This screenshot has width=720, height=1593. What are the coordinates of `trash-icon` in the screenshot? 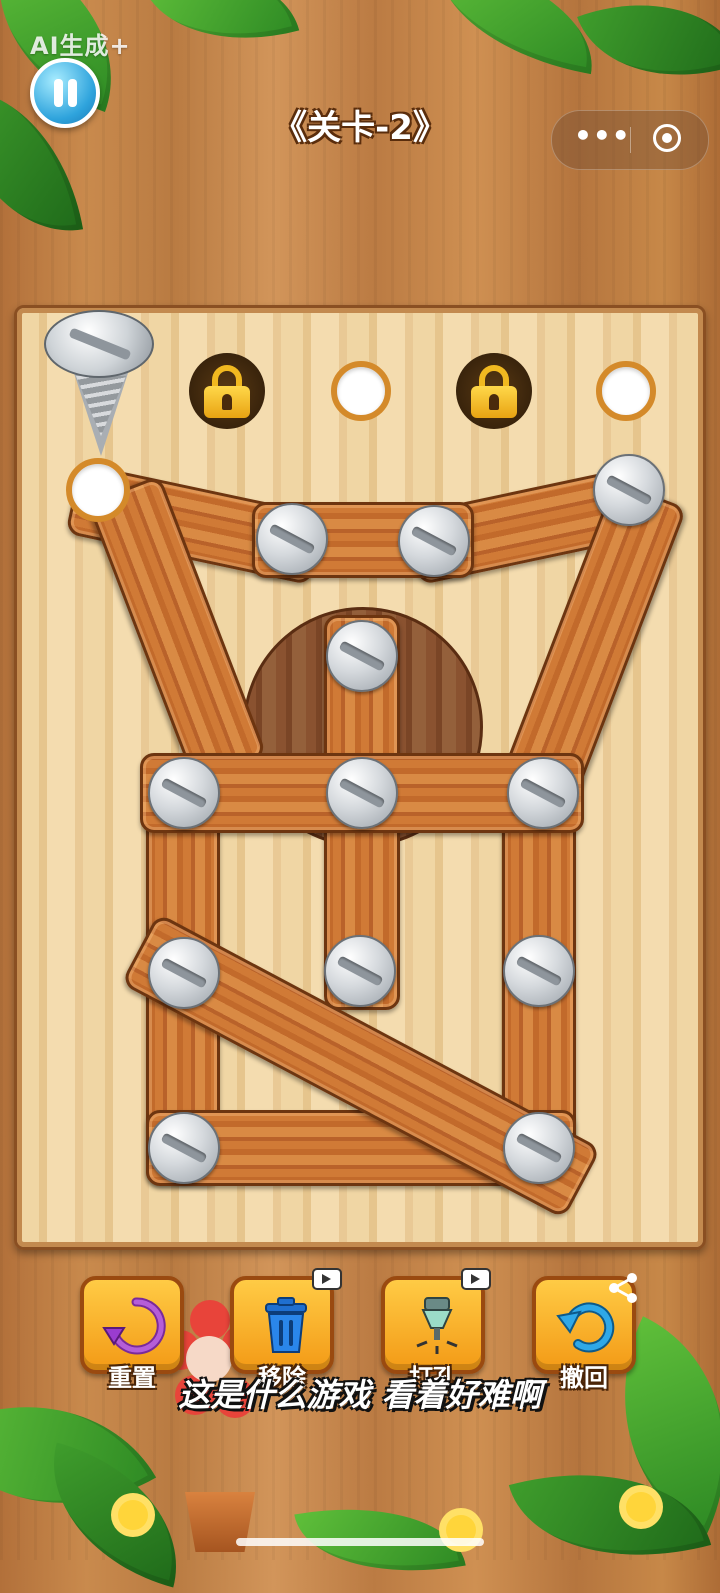 It's located at (286, 1325).